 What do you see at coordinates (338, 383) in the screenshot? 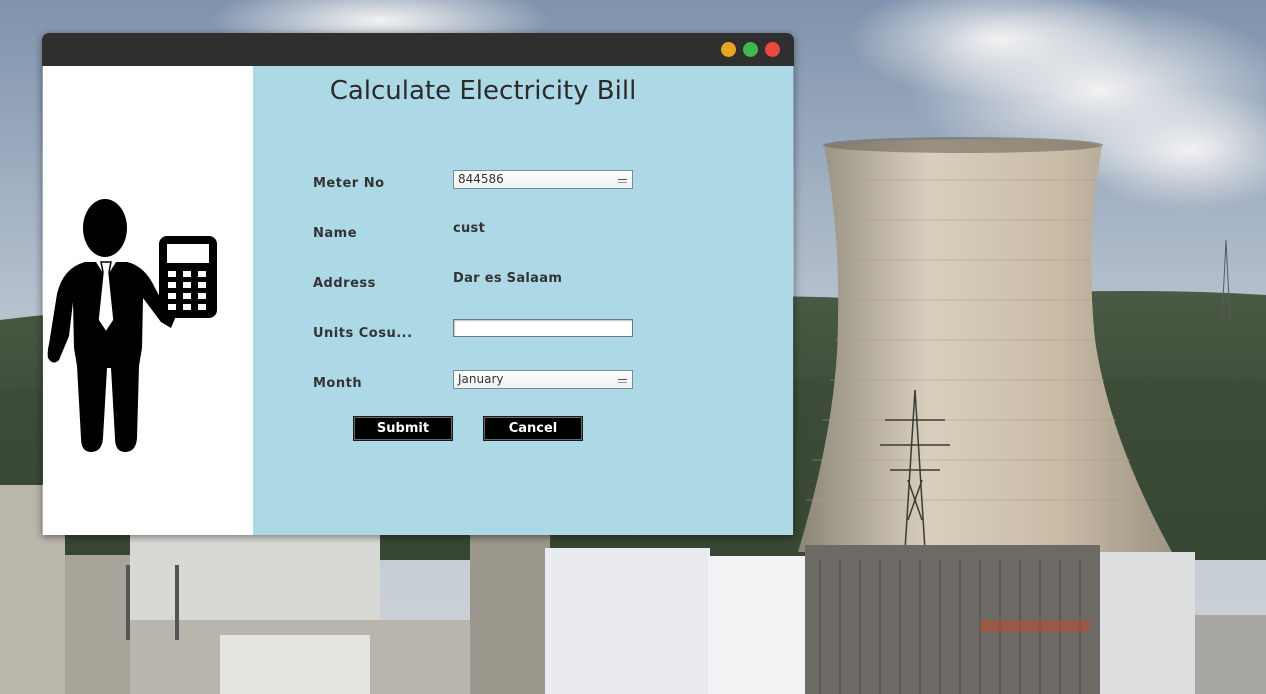
I see `month-label: Month` at bounding box center [338, 383].